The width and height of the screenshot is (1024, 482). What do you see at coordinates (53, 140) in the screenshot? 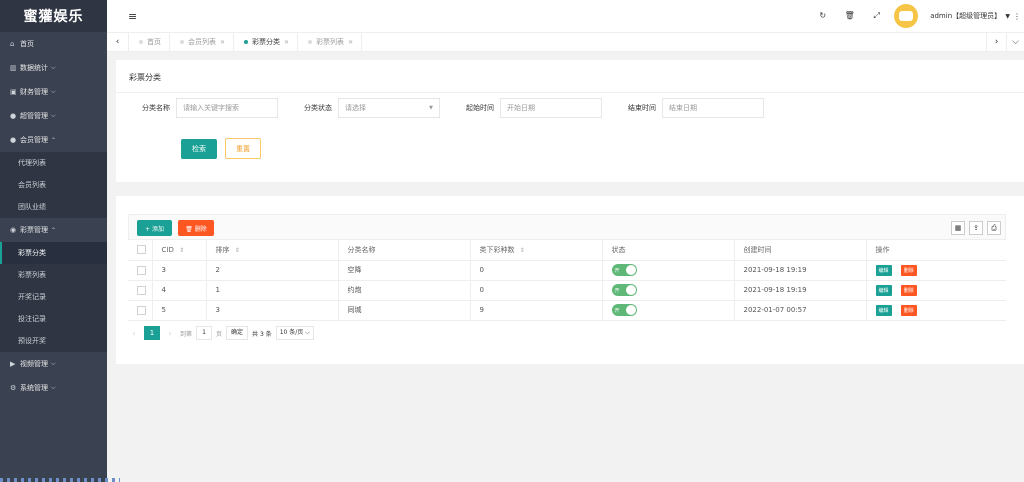
I see `sidebar-item-4: ● 会员管理 ⌃` at bounding box center [53, 140].